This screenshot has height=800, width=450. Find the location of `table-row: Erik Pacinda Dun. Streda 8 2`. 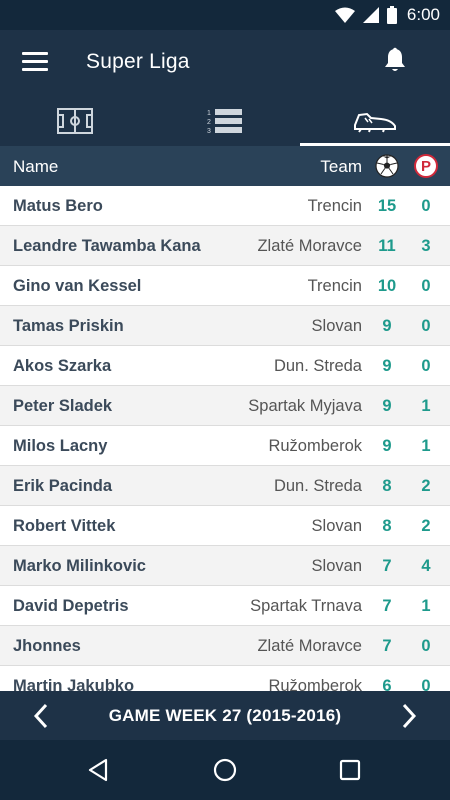

table-row: Erik Pacinda Dun. Streda 8 2 is located at coordinates (225, 486).